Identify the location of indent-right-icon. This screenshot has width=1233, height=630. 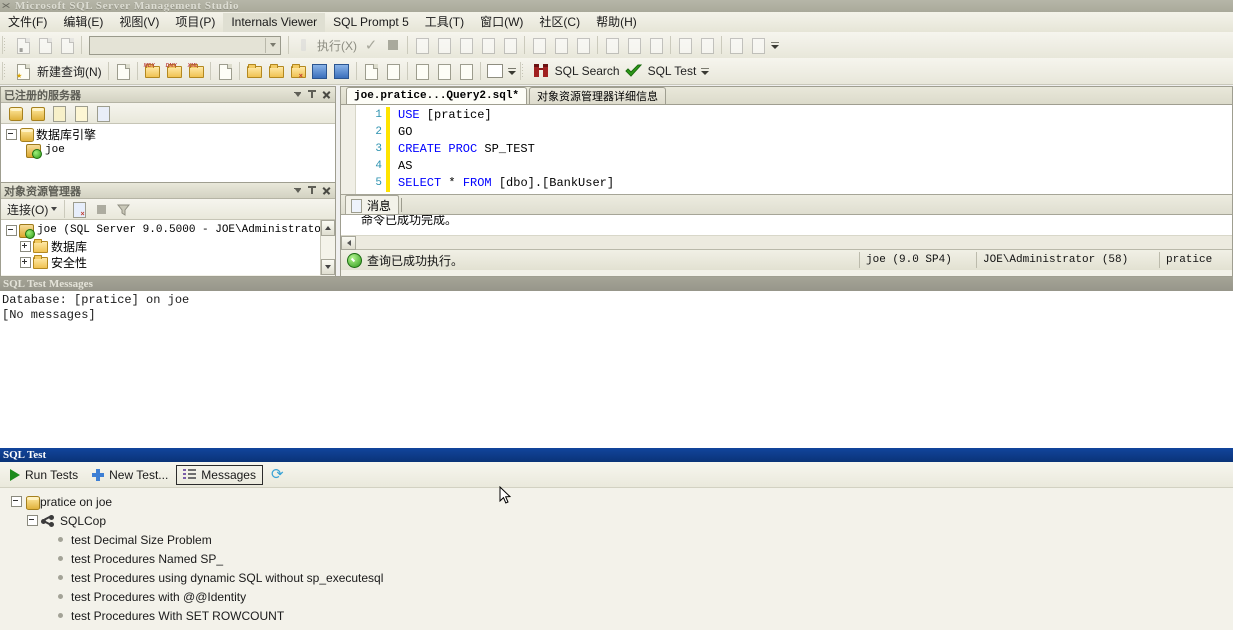
(758, 45).